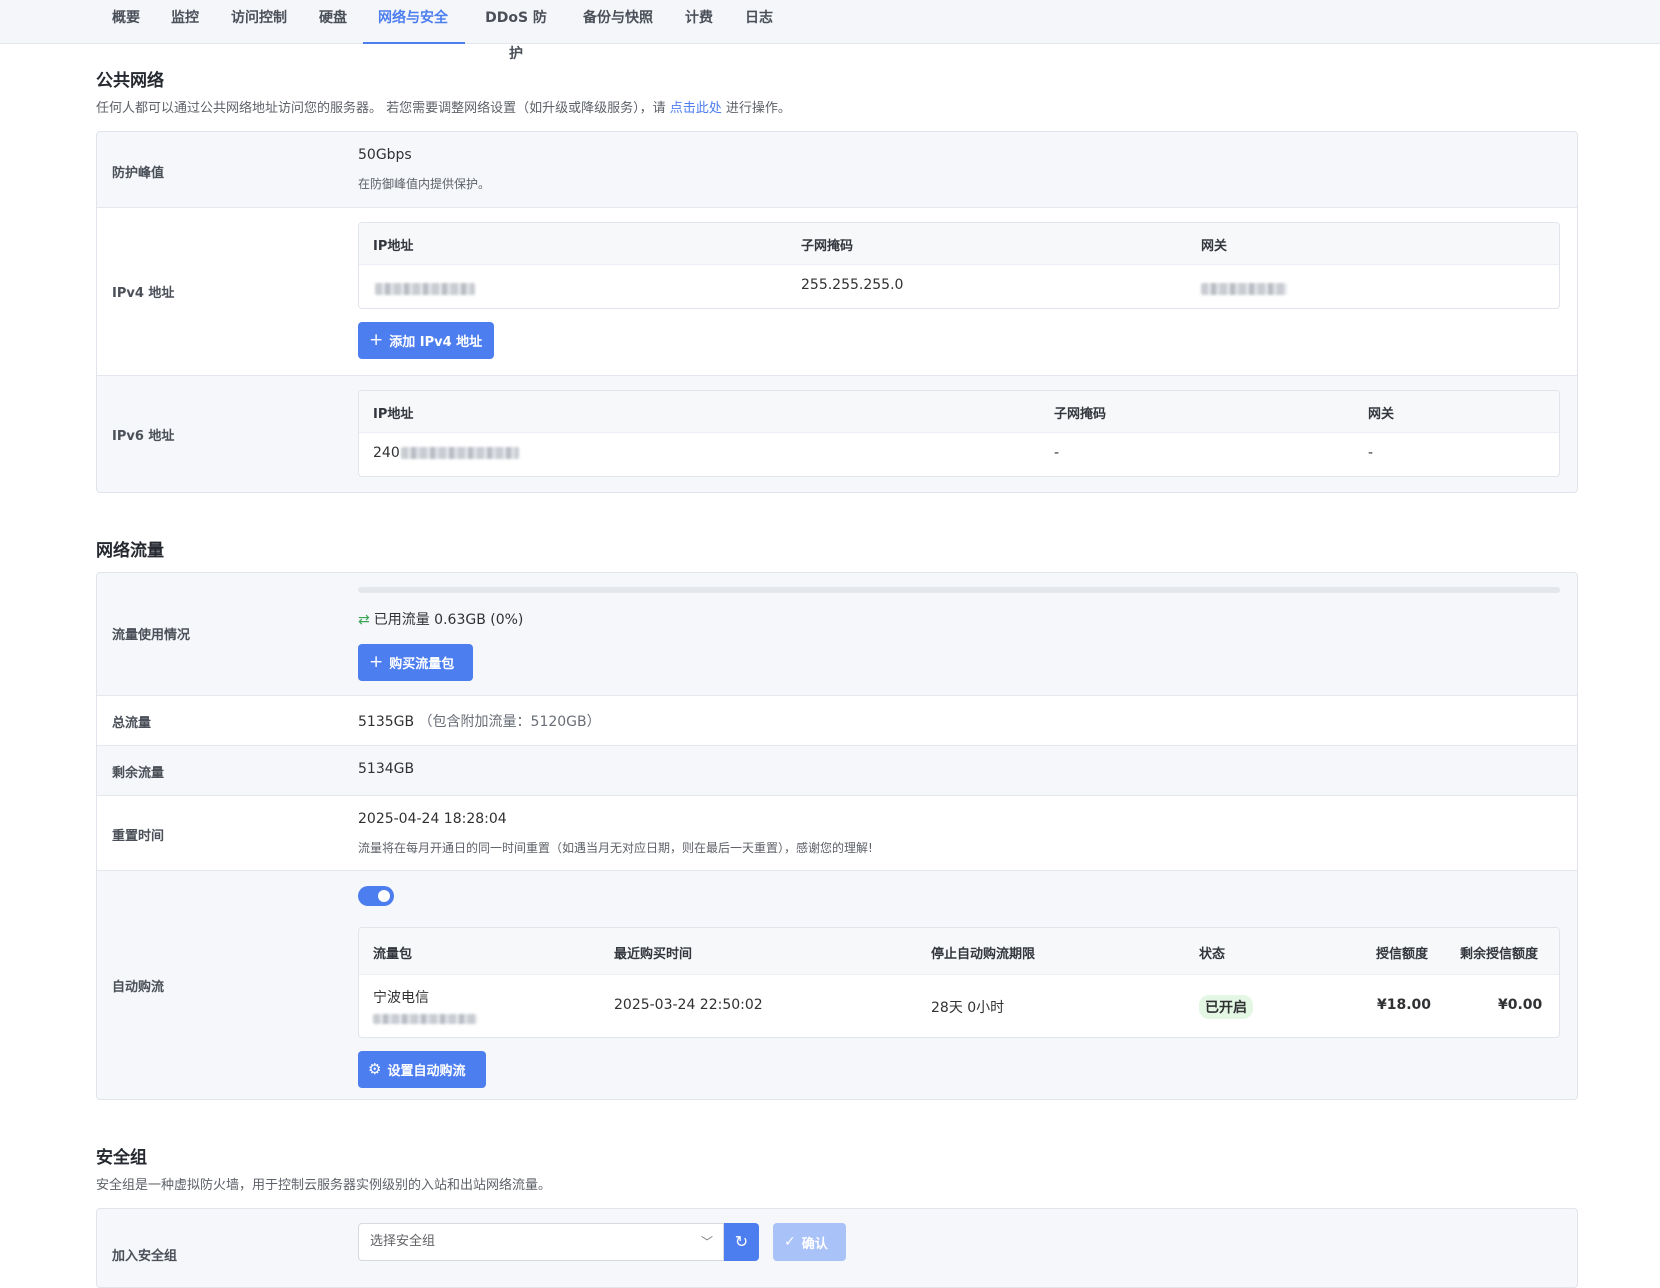 The width and height of the screenshot is (1660, 1288). I want to click on total-amount: 5135GB, so click(386, 722).